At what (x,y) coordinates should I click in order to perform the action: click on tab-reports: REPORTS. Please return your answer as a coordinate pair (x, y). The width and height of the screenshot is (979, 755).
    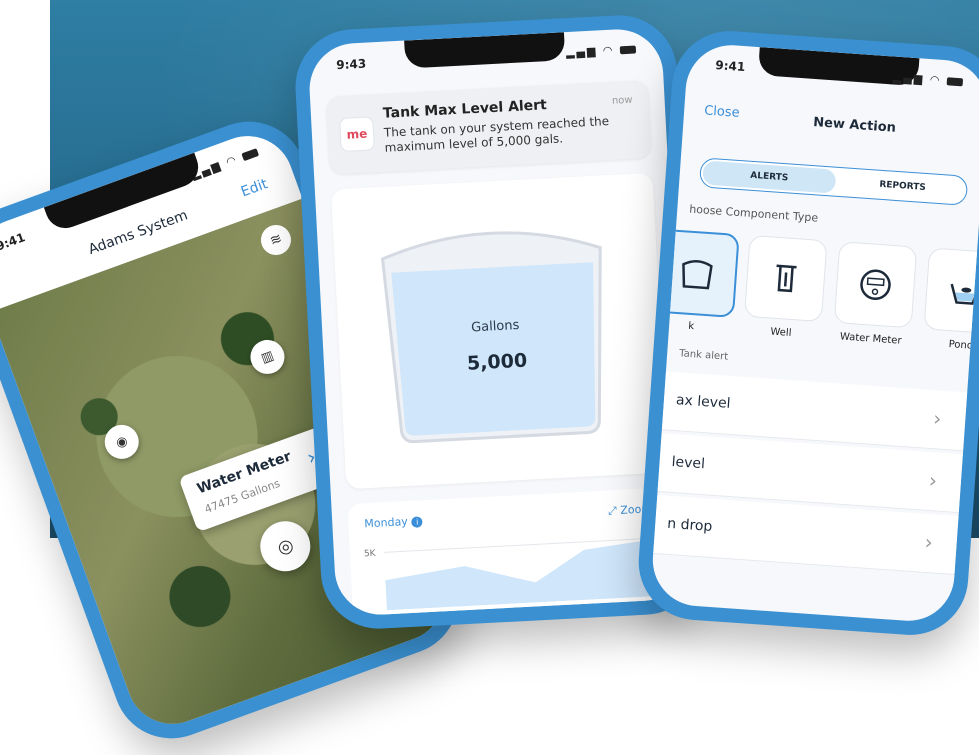
    Looking at the image, I should click on (902, 186).